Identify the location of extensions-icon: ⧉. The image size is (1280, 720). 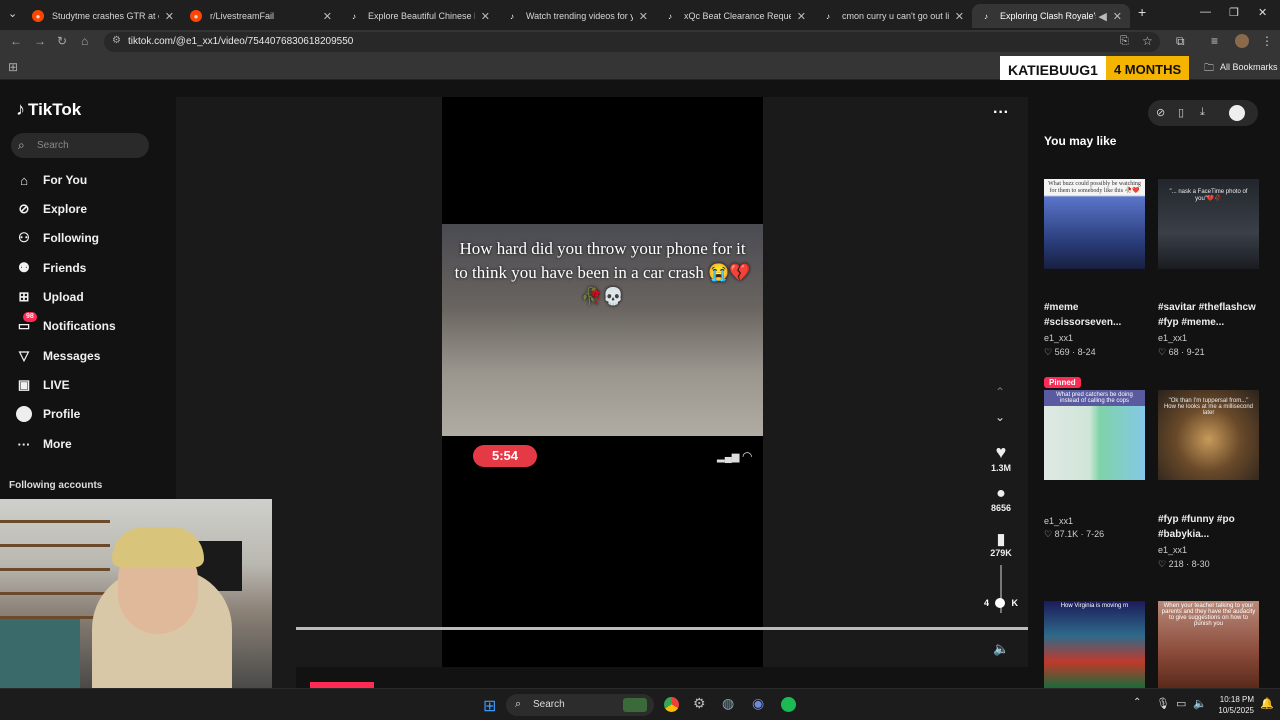
(1180, 41).